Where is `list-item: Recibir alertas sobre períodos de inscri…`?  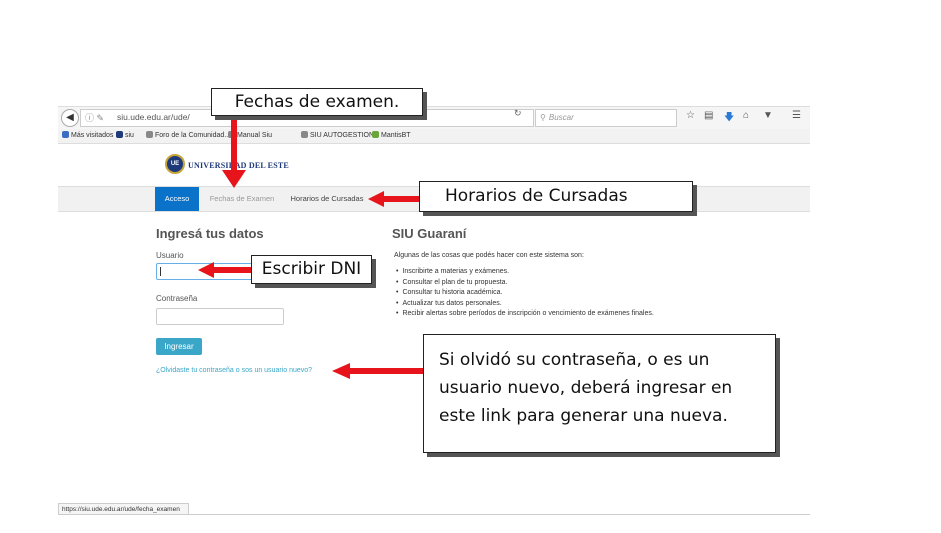
list-item: Recibir alertas sobre períodos de inscri… is located at coordinates (524, 314).